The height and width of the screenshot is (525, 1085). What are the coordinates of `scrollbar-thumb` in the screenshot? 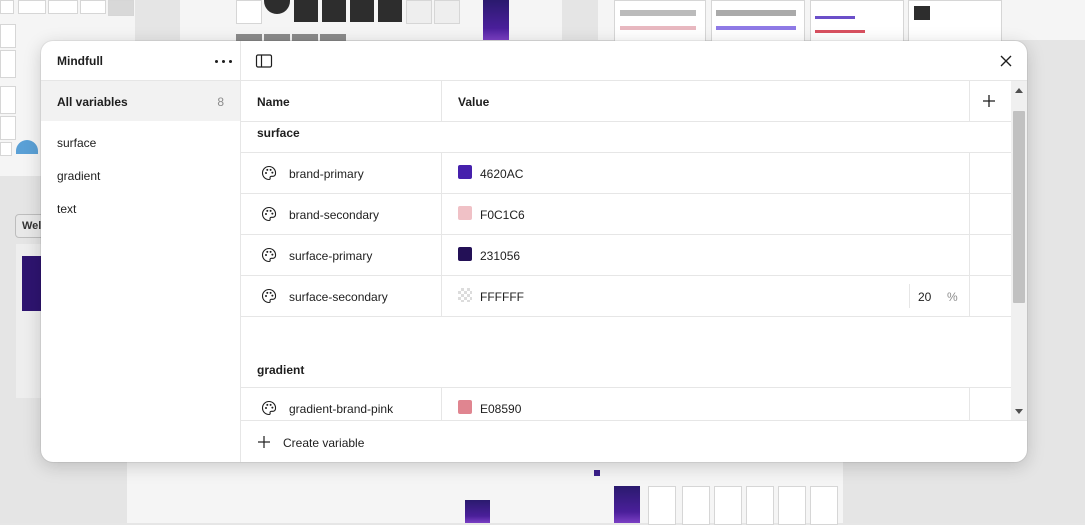 It's located at (1019, 207).